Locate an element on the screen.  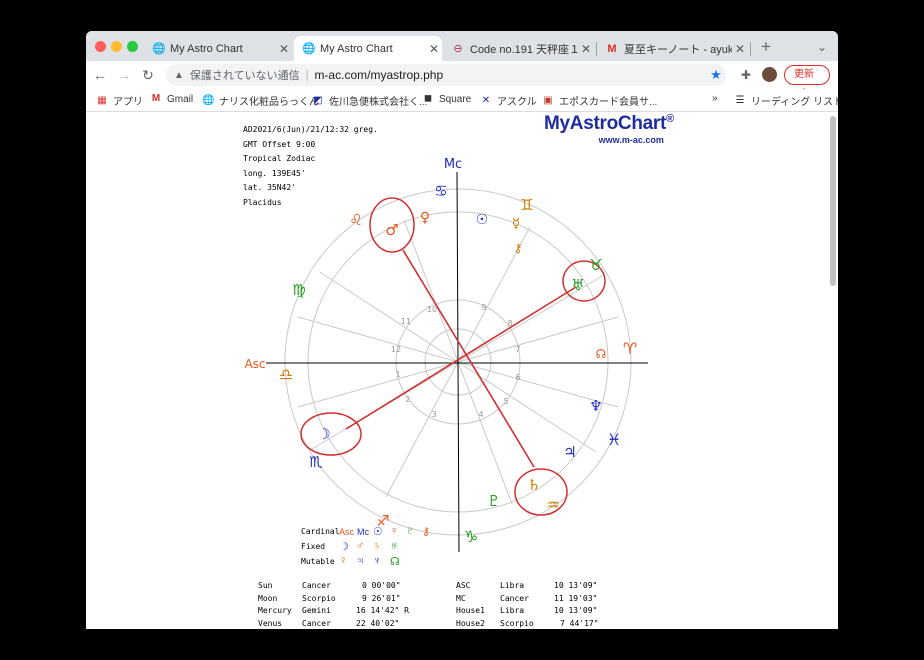
forward-arrow-icon: → is located at coordinates (124, 75).